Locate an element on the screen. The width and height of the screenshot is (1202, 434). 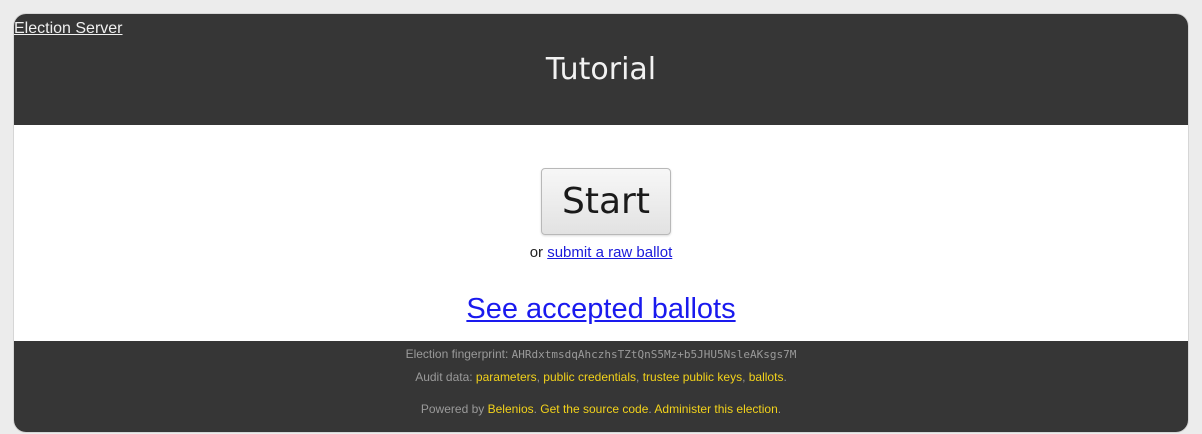
fingerprint-label: Election fingerprint: is located at coordinates (457, 354).